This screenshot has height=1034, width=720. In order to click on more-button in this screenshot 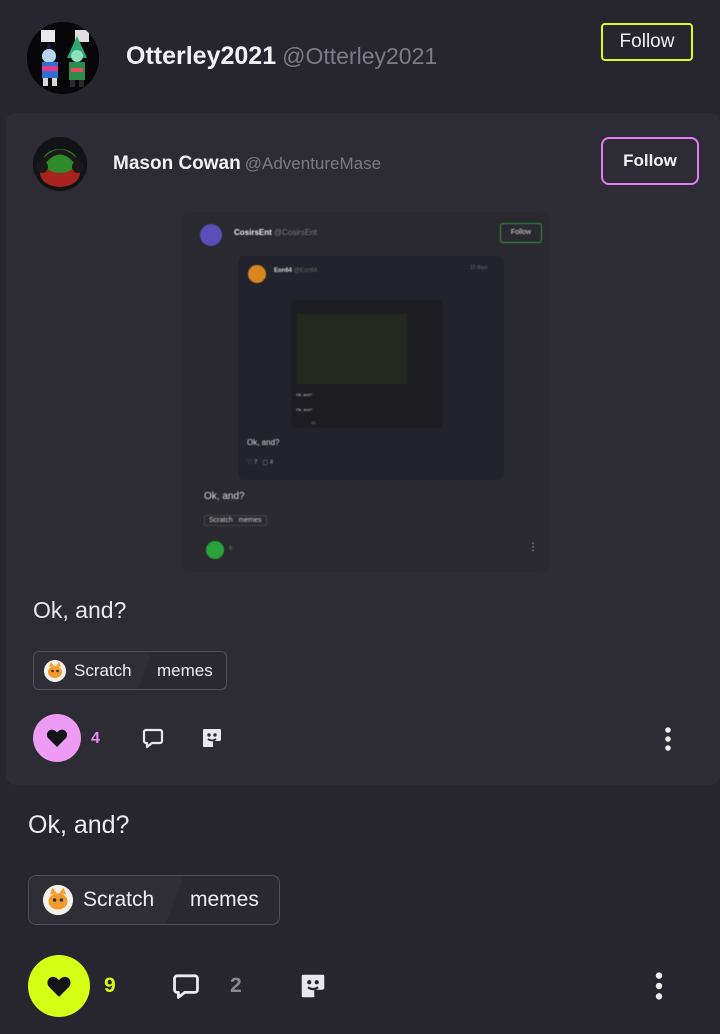, I will do `click(659, 987)`.